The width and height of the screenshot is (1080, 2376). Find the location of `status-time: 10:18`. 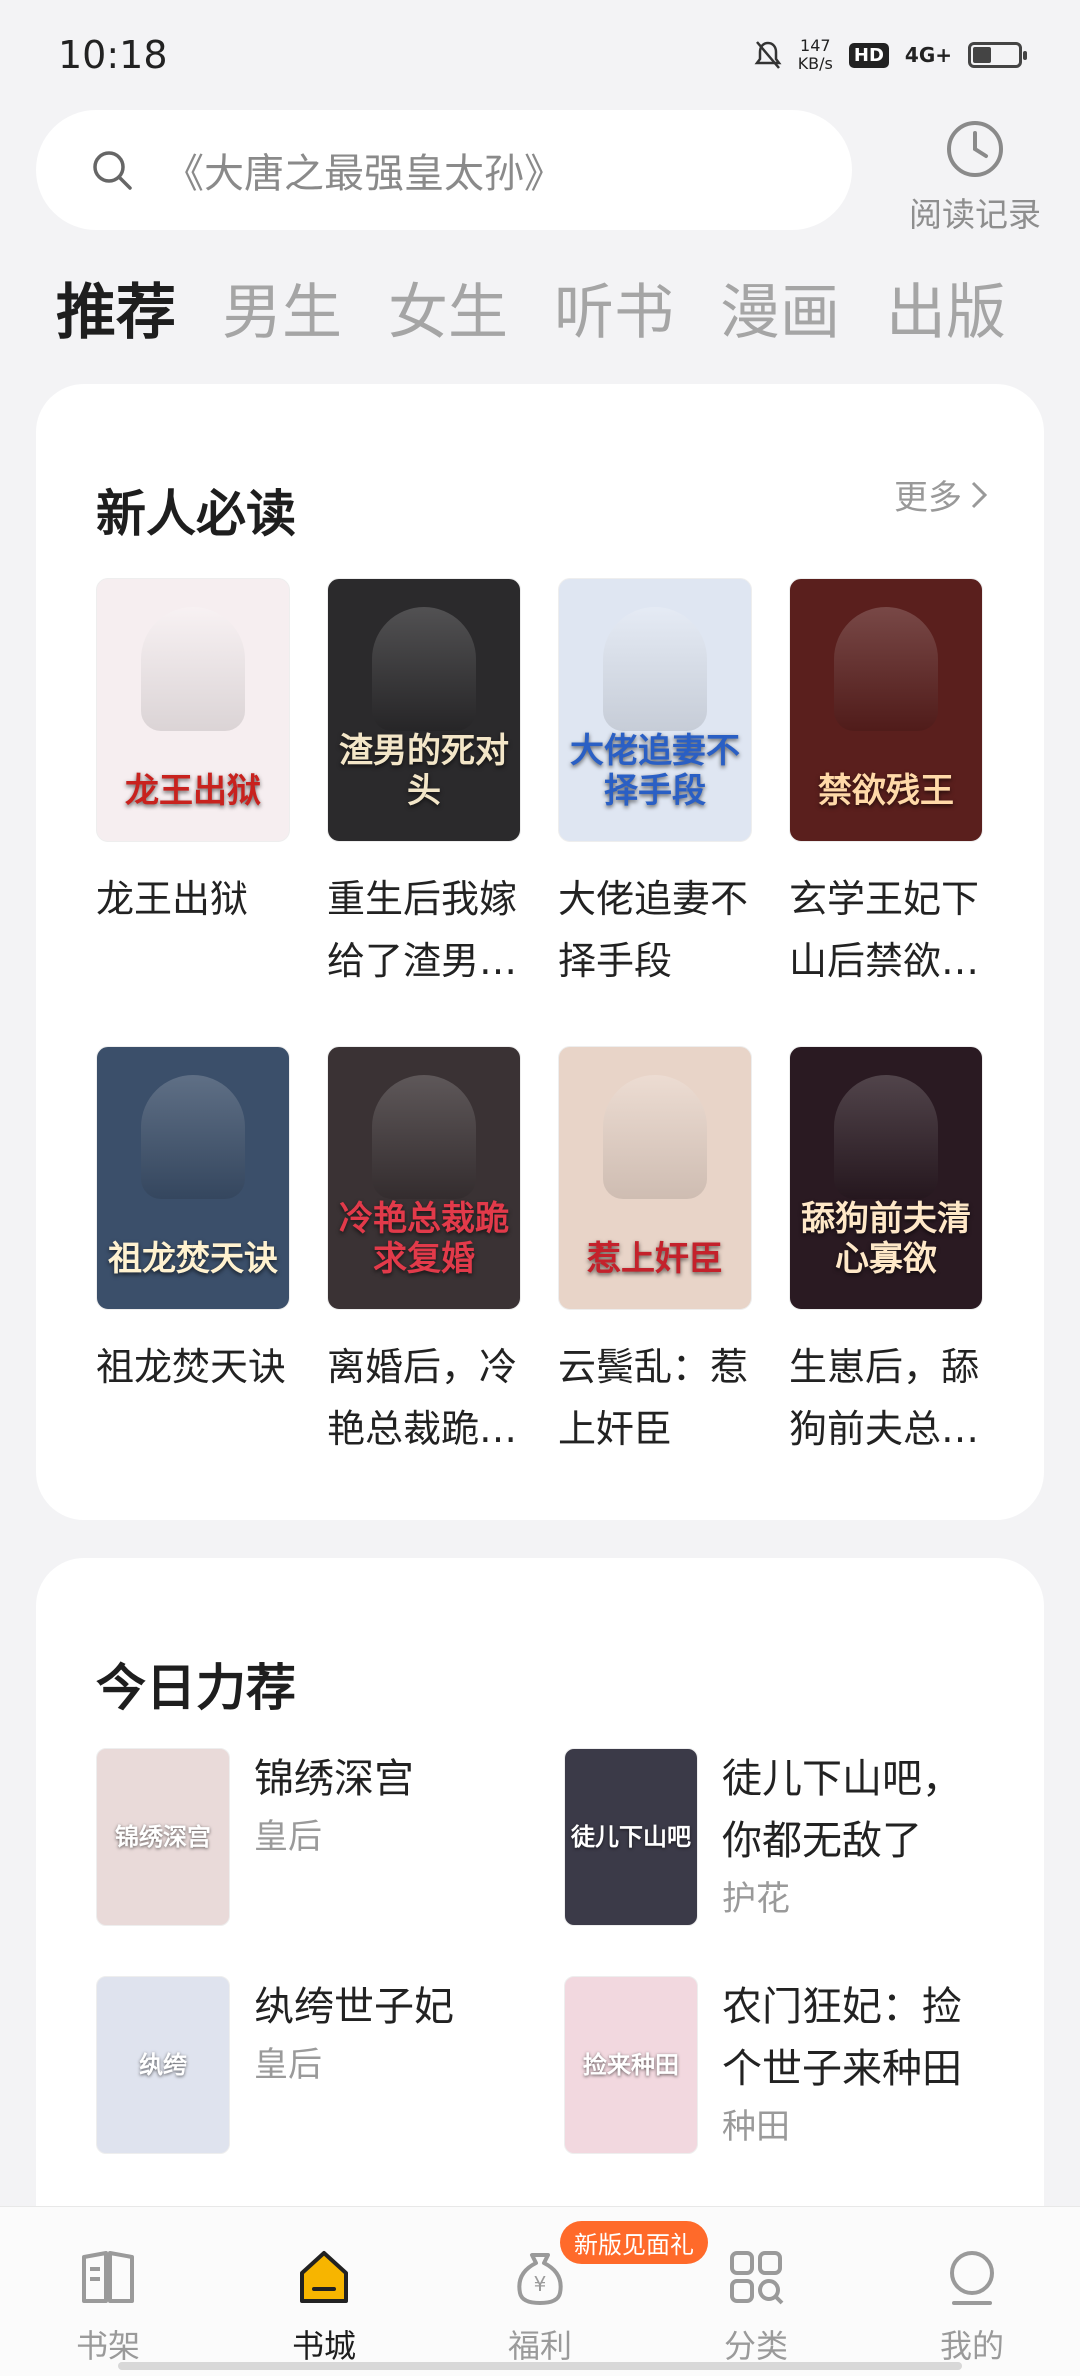

status-time: 10:18 is located at coordinates (113, 55).